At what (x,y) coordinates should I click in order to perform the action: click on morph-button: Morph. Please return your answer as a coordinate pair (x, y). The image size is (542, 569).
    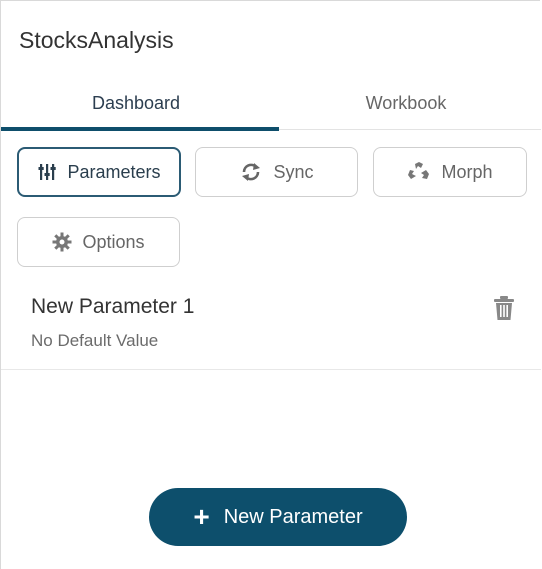
    Looking at the image, I should click on (450, 172).